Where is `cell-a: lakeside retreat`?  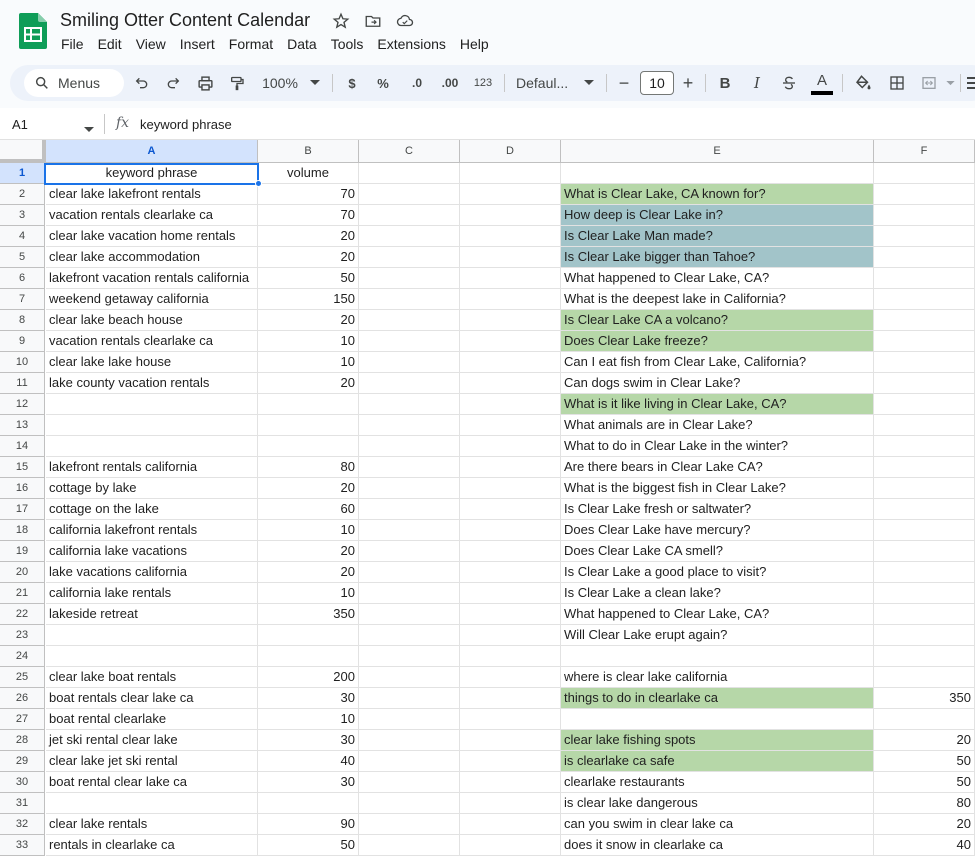
cell-a: lakeside retreat is located at coordinates (152, 614).